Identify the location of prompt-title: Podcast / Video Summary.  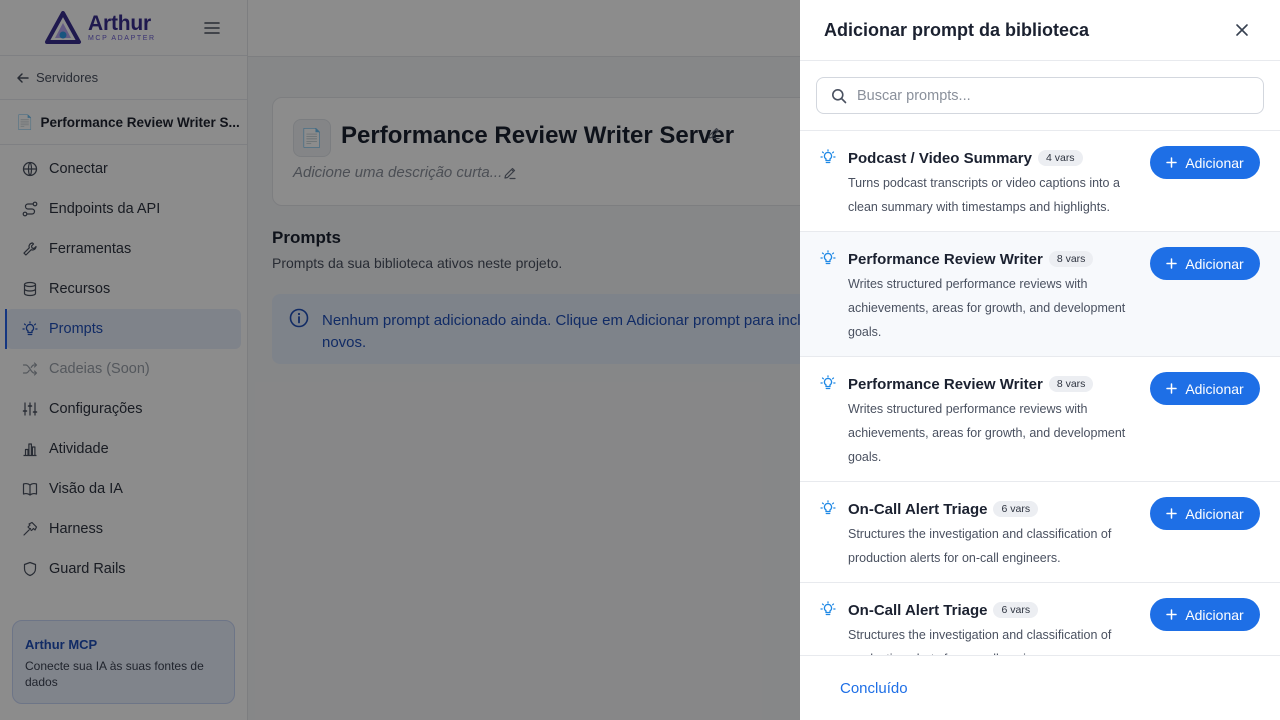
(940, 158).